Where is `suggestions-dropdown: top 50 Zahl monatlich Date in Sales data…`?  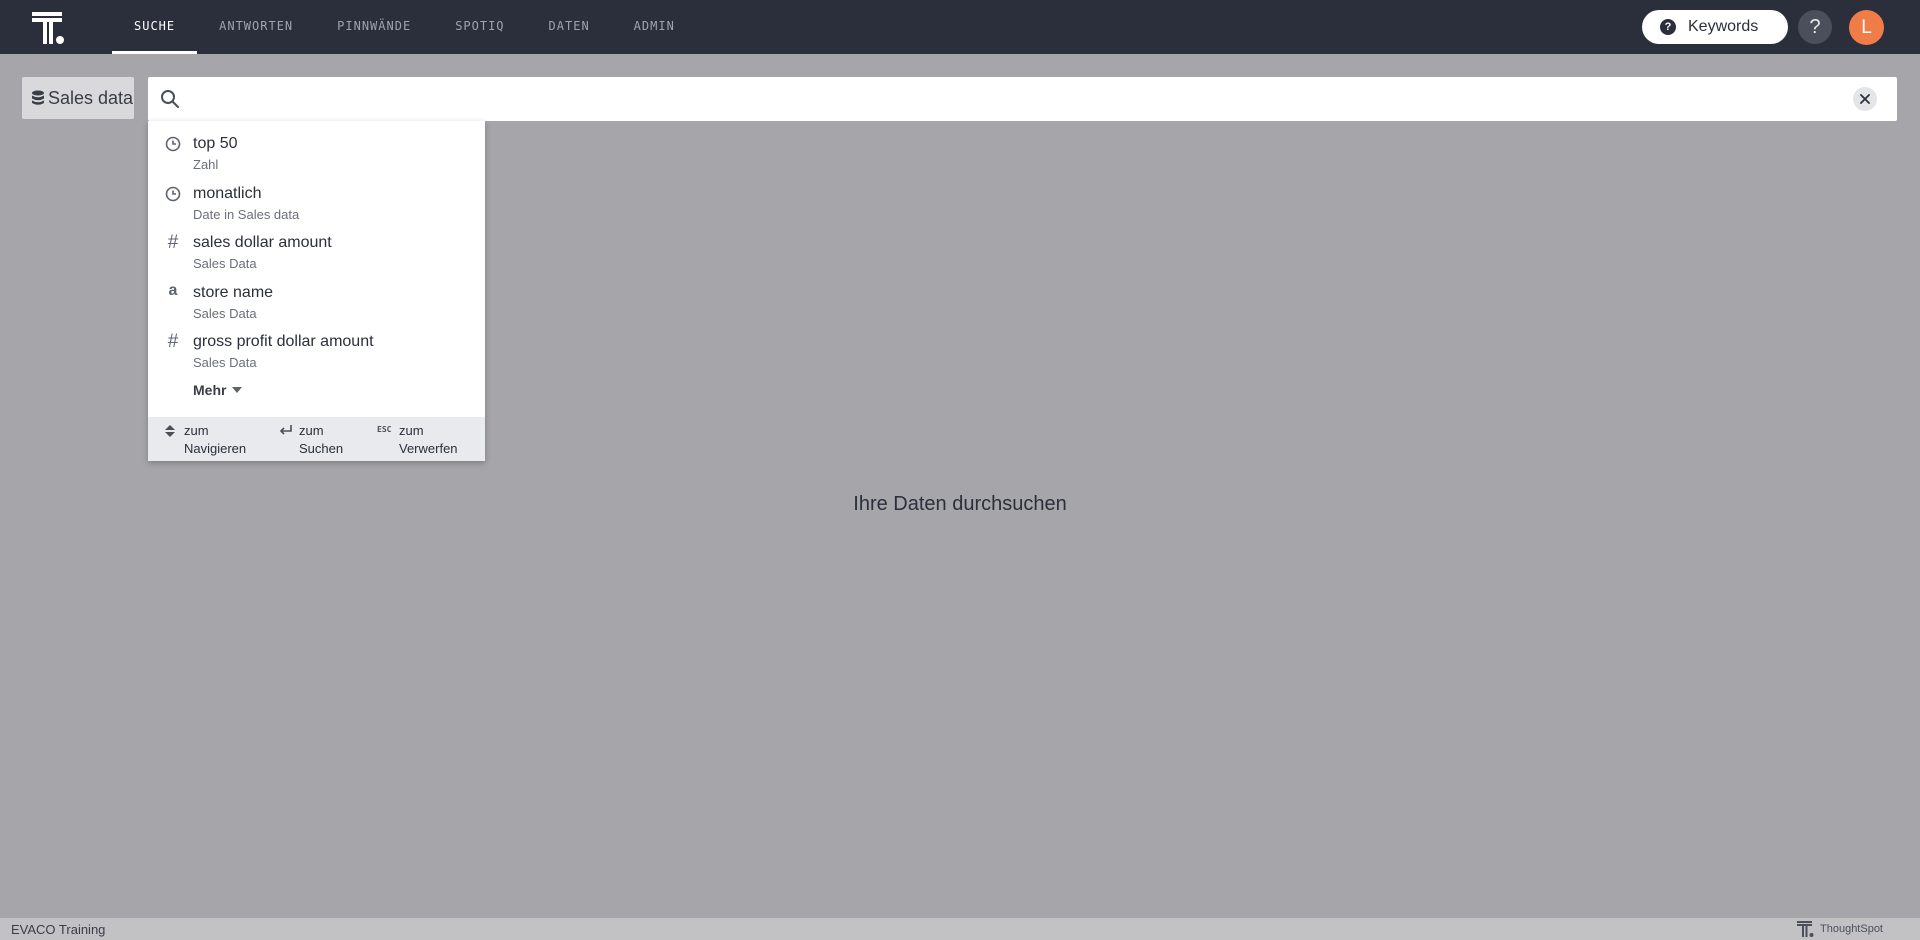
suggestions-dropdown: top 50 Zahl monatlich Date in Sales data… is located at coordinates (316, 291).